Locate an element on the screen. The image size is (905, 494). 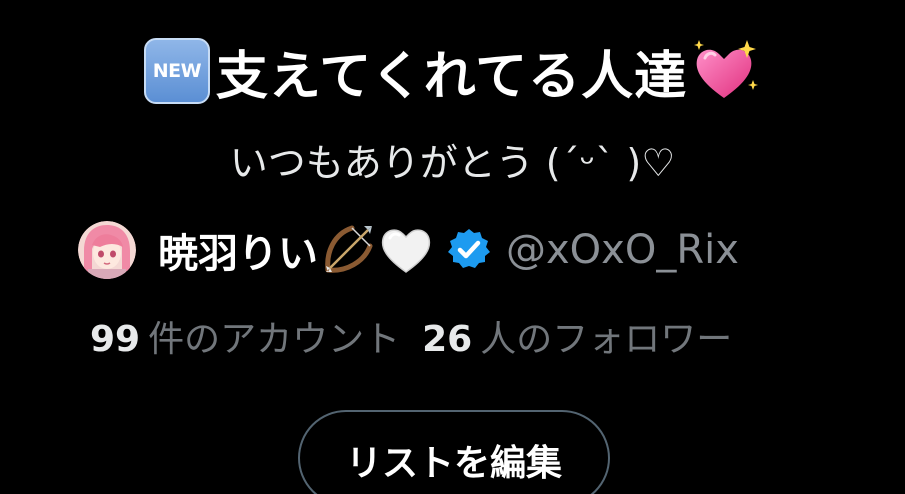
list-title-row: NEW 支えてくれてる人達 is located at coordinates (452, 71).